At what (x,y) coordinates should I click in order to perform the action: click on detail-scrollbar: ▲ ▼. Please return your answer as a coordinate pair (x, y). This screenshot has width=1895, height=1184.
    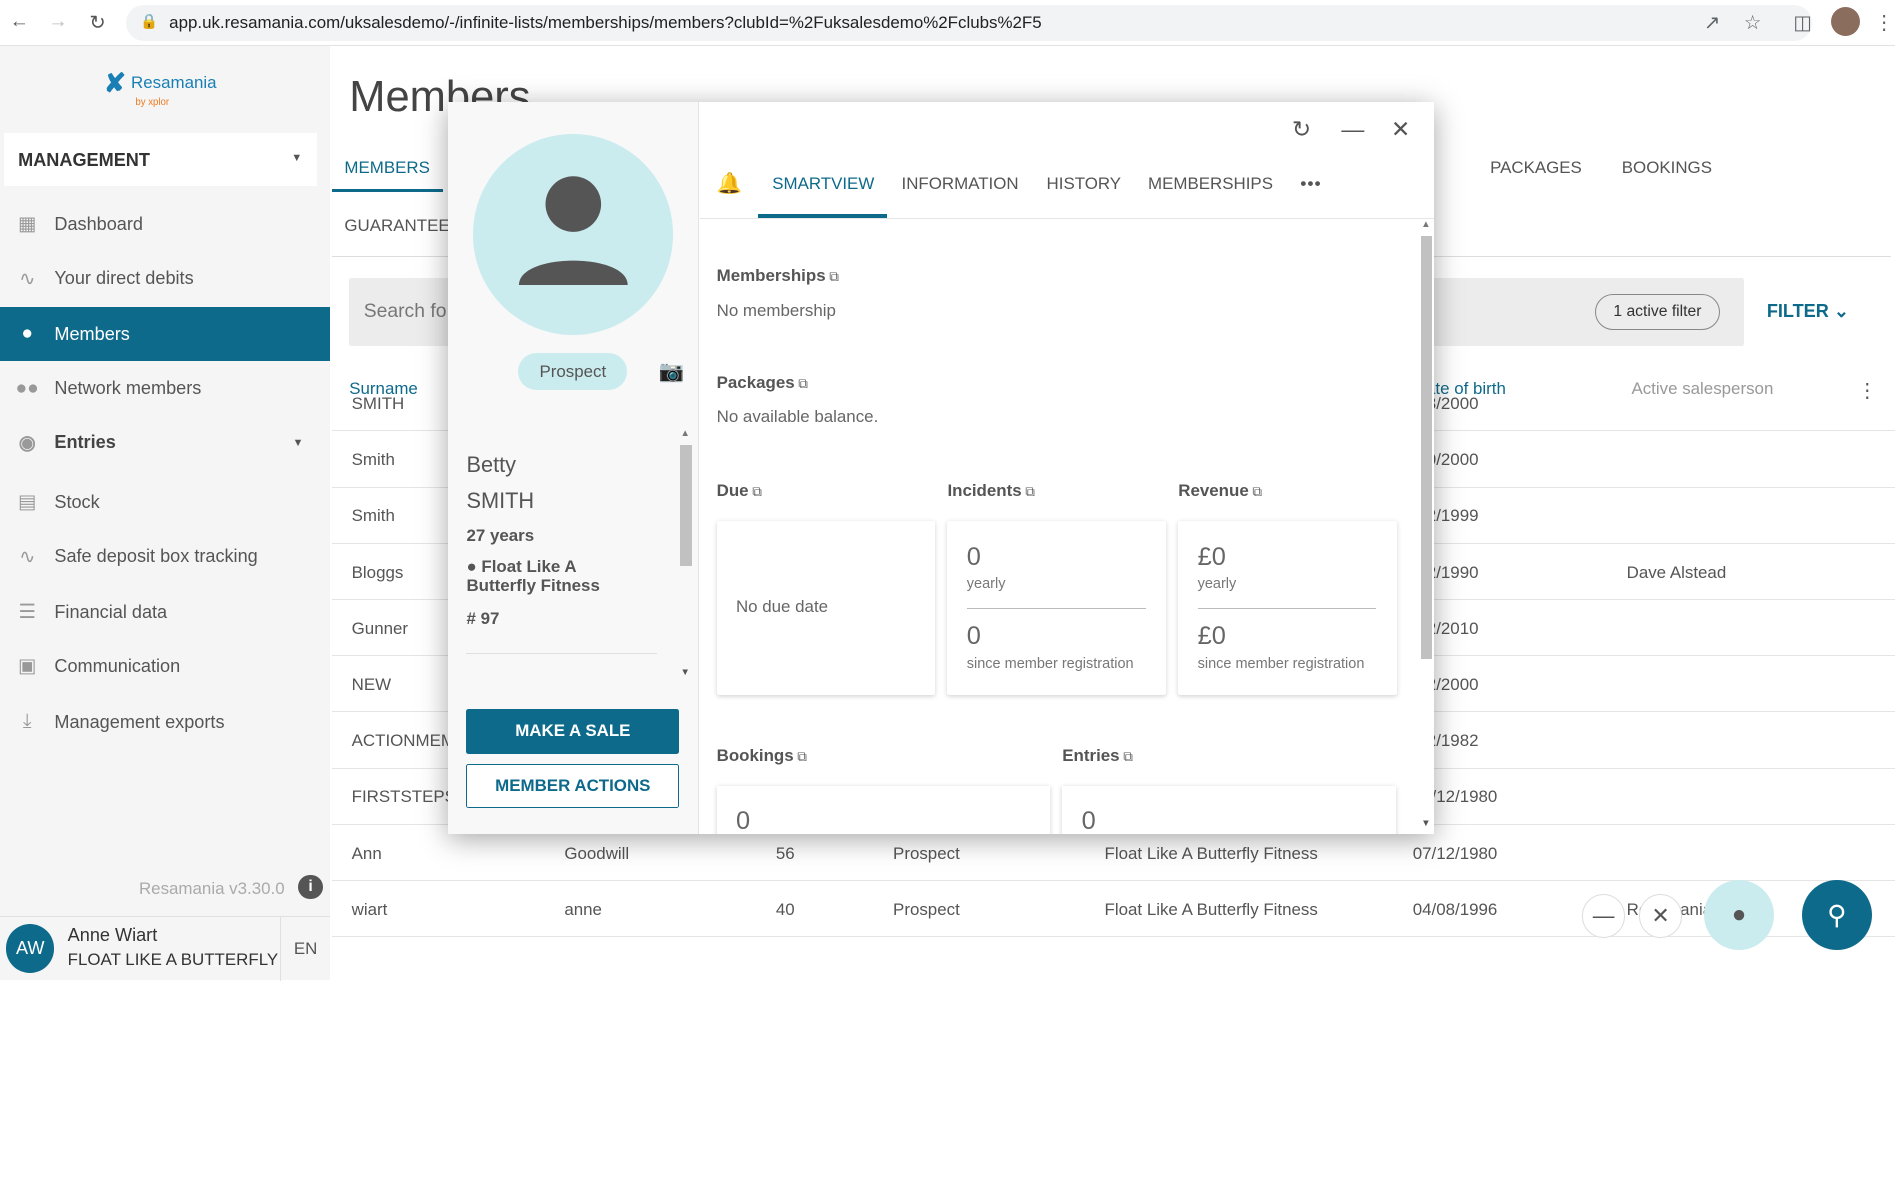
    Looking at the image, I should click on (1427, 526).